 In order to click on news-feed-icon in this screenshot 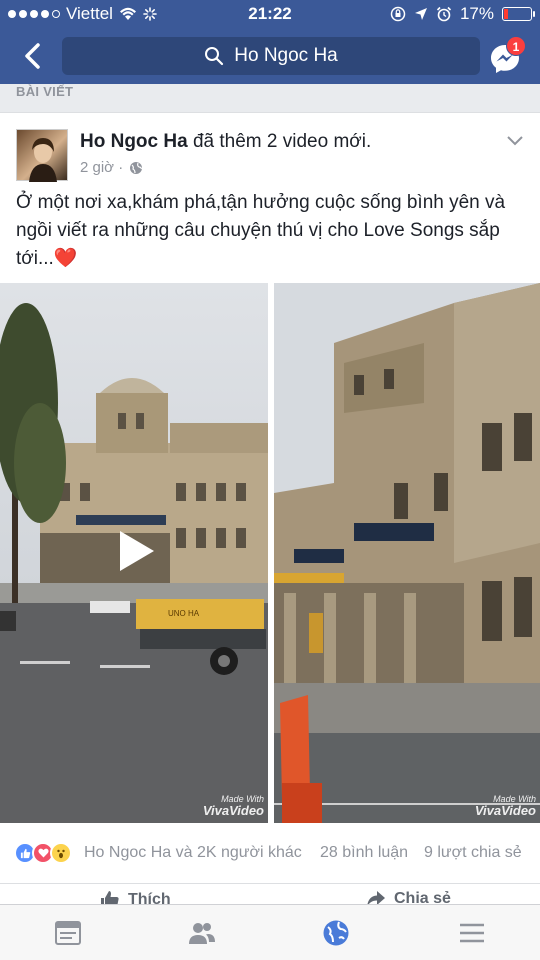, I will do `click(68, 933)`.